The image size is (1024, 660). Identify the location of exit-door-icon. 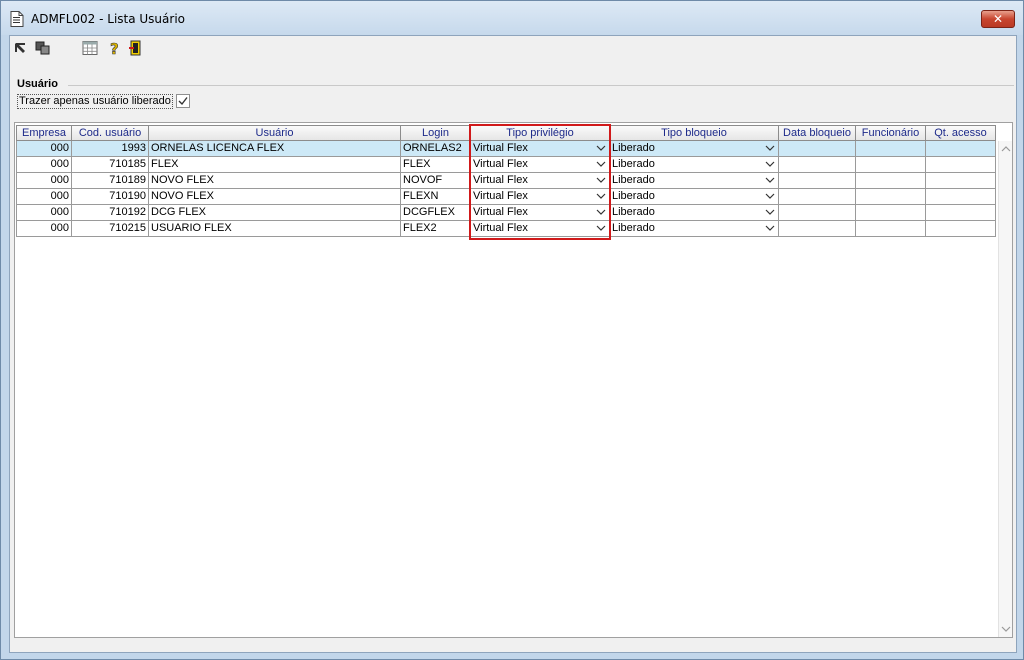
(136, 48).